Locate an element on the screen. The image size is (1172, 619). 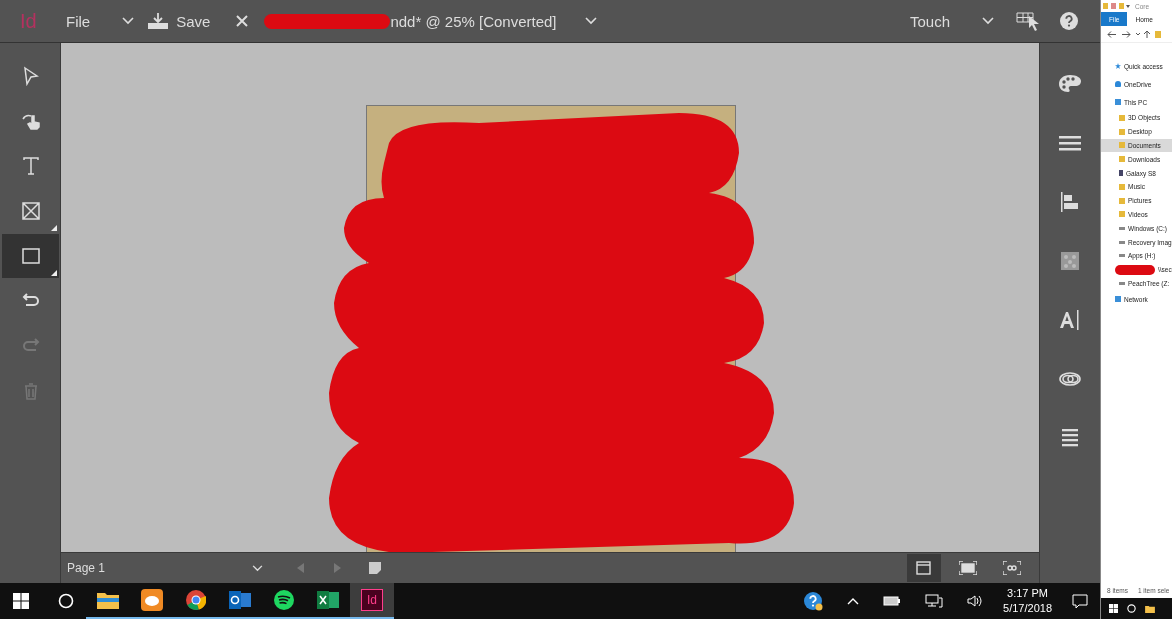
presentation-view-icon is located at coordinates (1012, 568).